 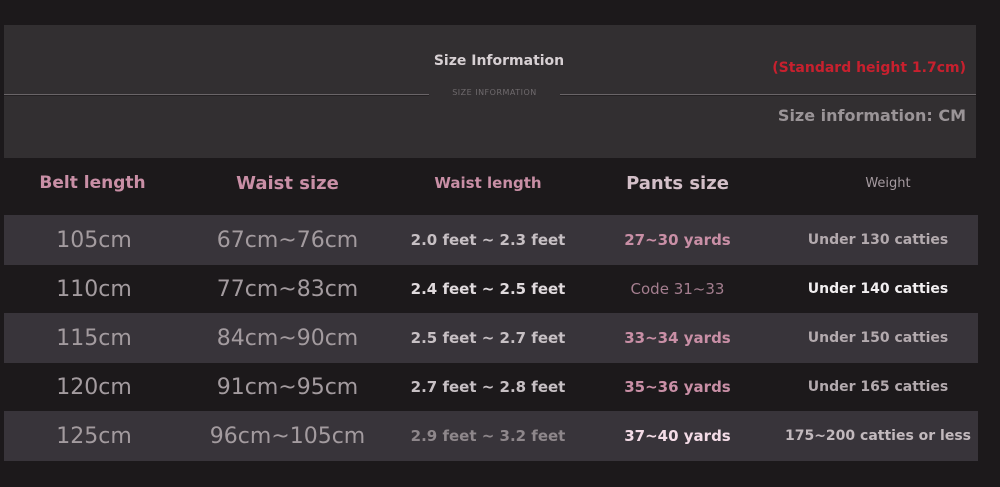 I want to click on belt-length-cell: 110cm, so click(x=94, y=289).